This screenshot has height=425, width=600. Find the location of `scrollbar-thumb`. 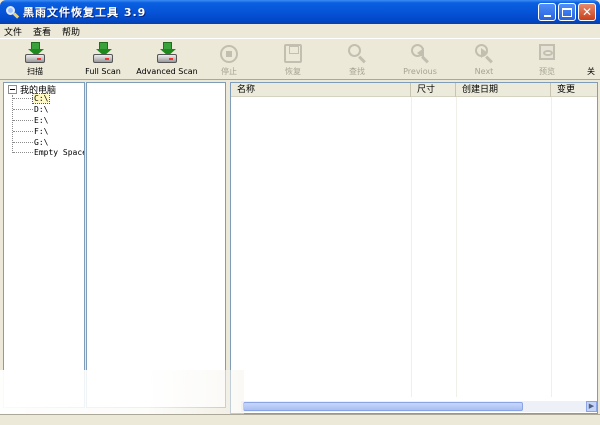

scrollbar-thumb is located at coordinates (383, 406).